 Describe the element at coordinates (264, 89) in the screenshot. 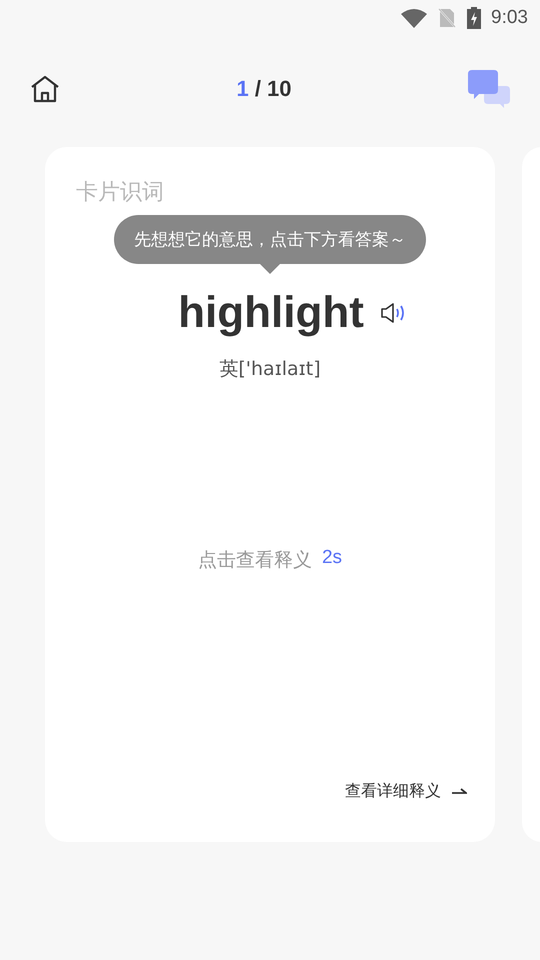

I see `card-counter: 1 / 10` at that location.